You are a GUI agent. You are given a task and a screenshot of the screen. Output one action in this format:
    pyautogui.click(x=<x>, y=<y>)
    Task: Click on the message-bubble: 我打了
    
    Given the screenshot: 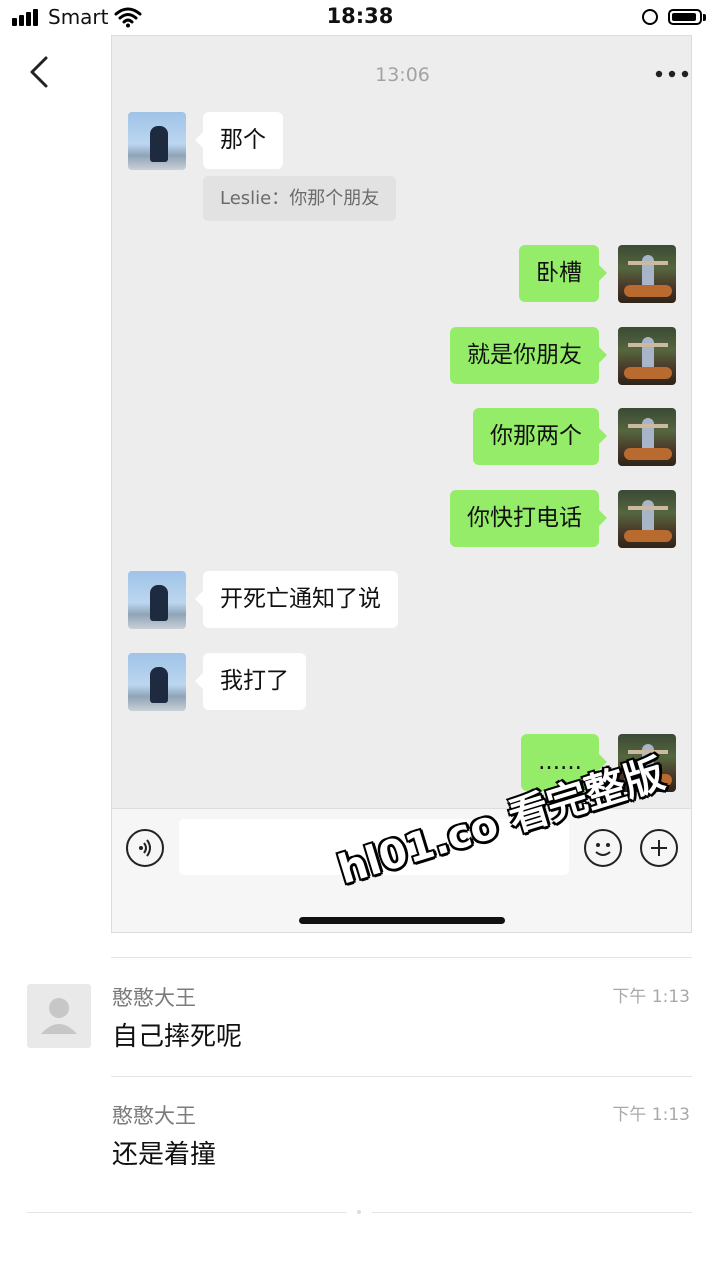 What is the action you would take?
    pyautogui.click(x=250, y=681)
    